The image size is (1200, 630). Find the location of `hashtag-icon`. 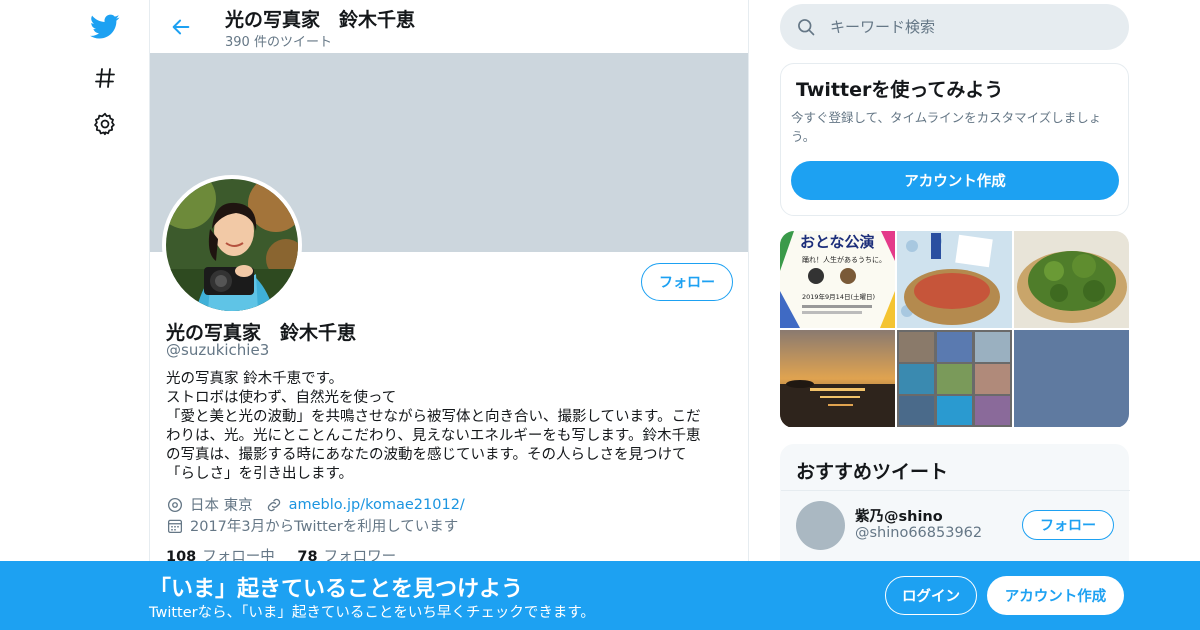

hashtag-icon is located at coordinates (105, 78).